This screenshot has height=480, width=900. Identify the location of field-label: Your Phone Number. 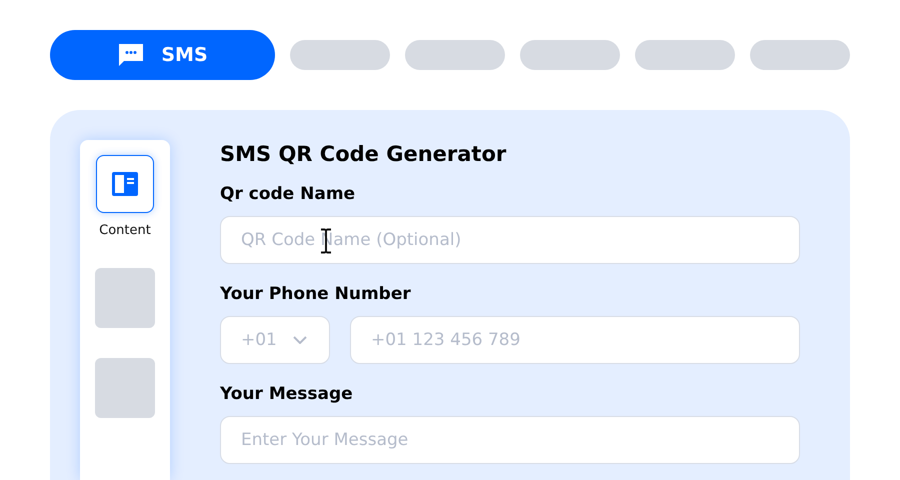
(316, 294).